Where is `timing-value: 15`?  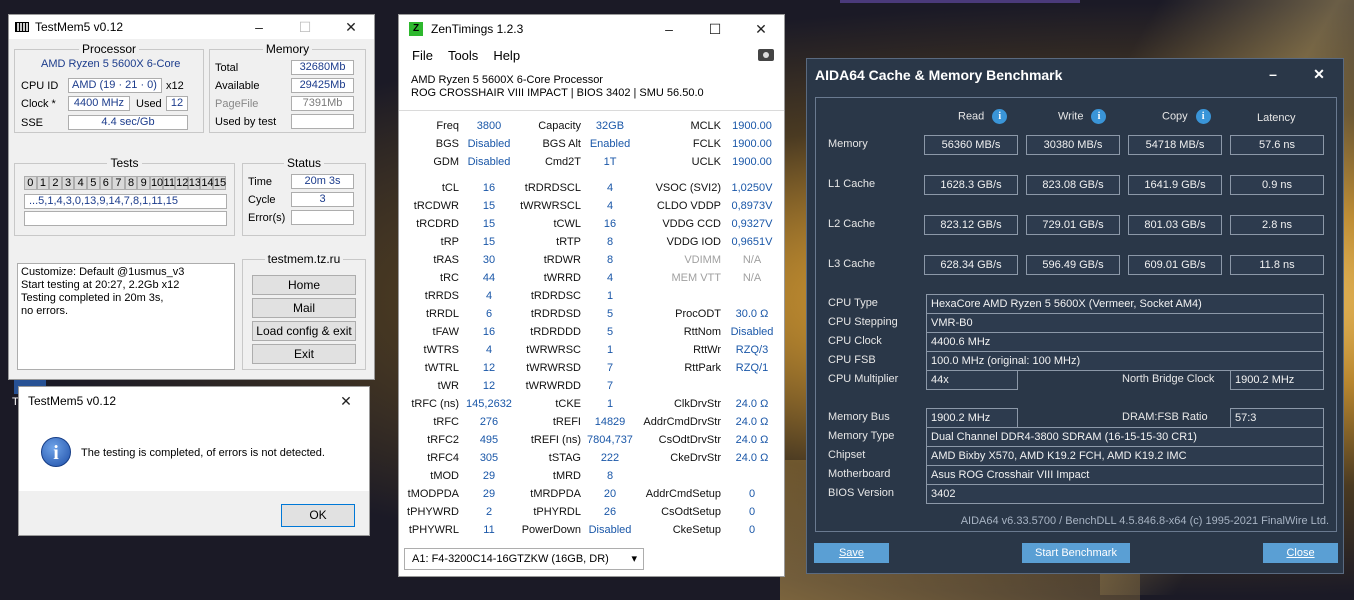
timing-value: 15 is located at coordinates (489, 206).